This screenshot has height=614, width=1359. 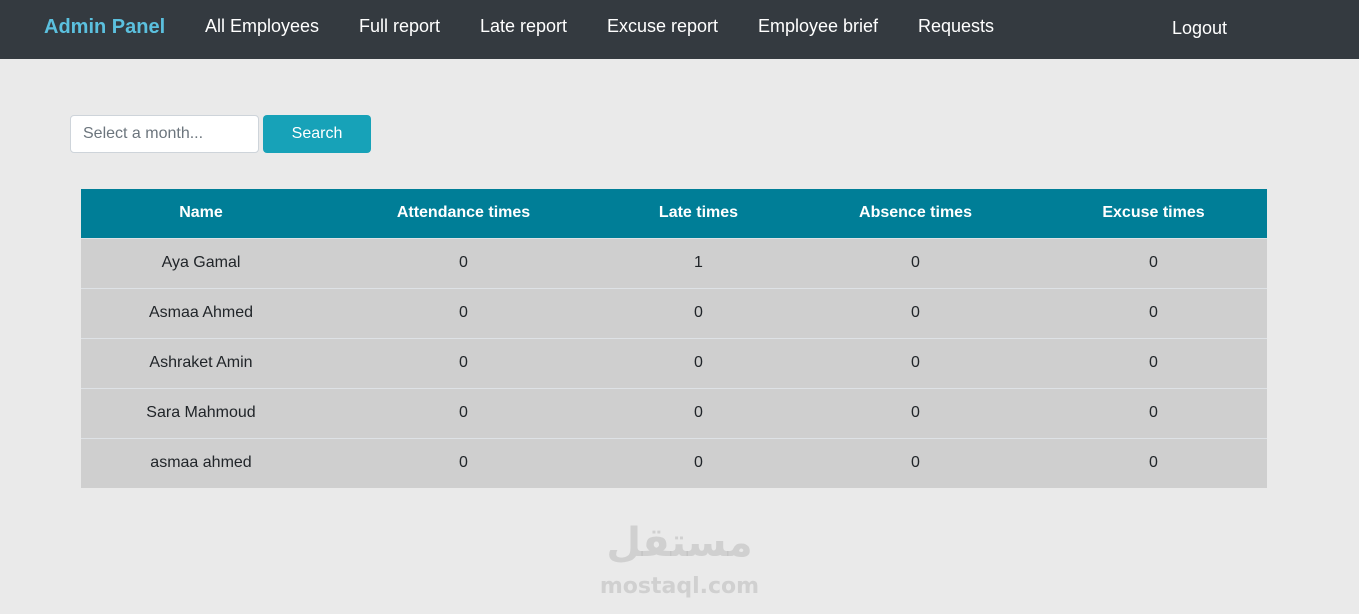 What do you see at coordinates (818, 26) in the screenshot?
I see `nav-employee-brief: Employee brief` at bounding box center [818, 26].